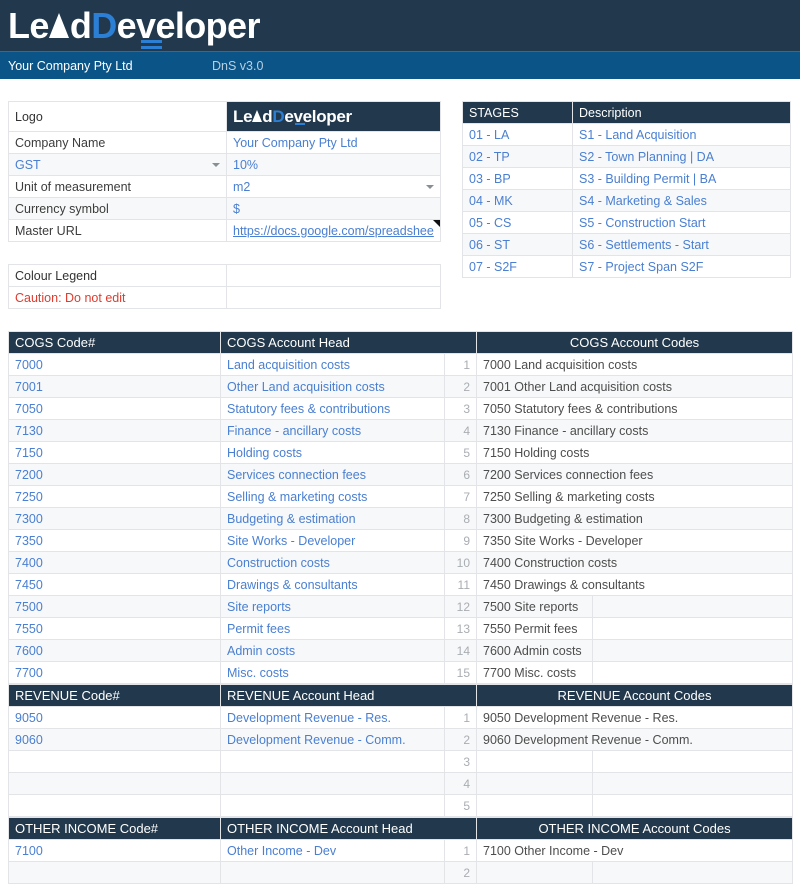  I want to click on revenue-header-code: REVENUE Code#, so click(114, 695).